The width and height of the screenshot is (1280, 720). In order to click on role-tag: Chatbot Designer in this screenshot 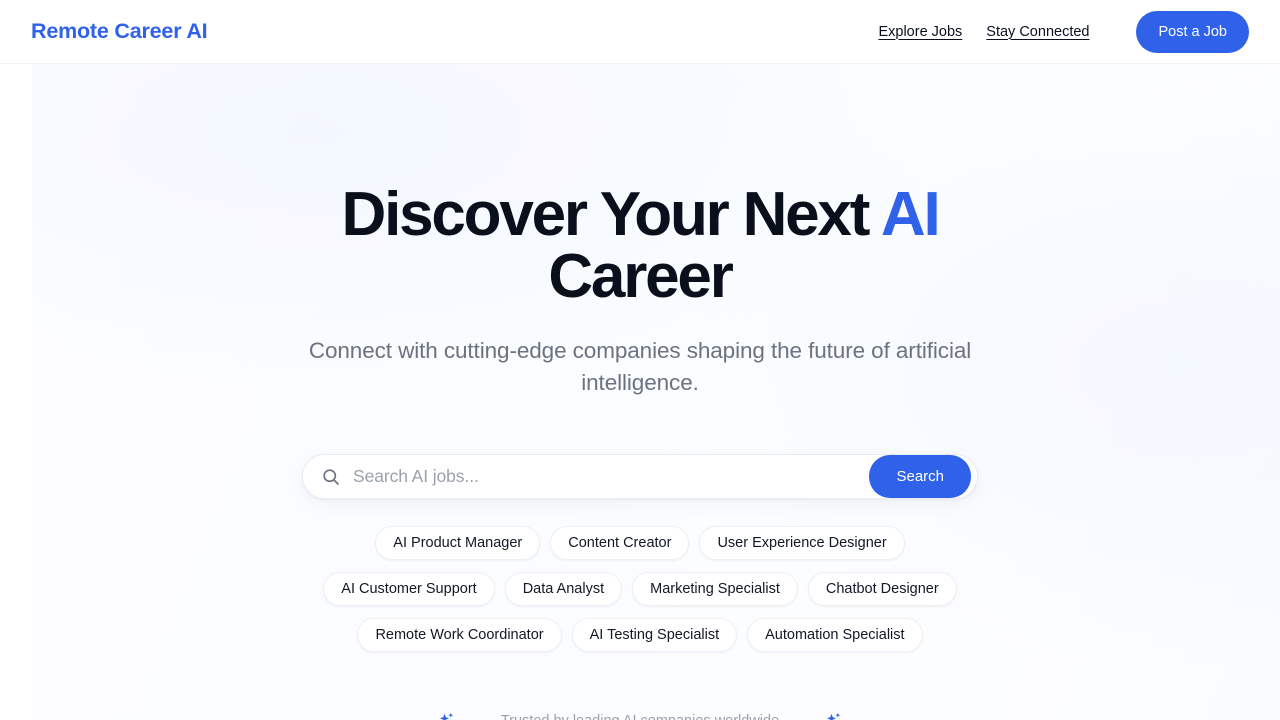, I will do `click(882, 589)`.